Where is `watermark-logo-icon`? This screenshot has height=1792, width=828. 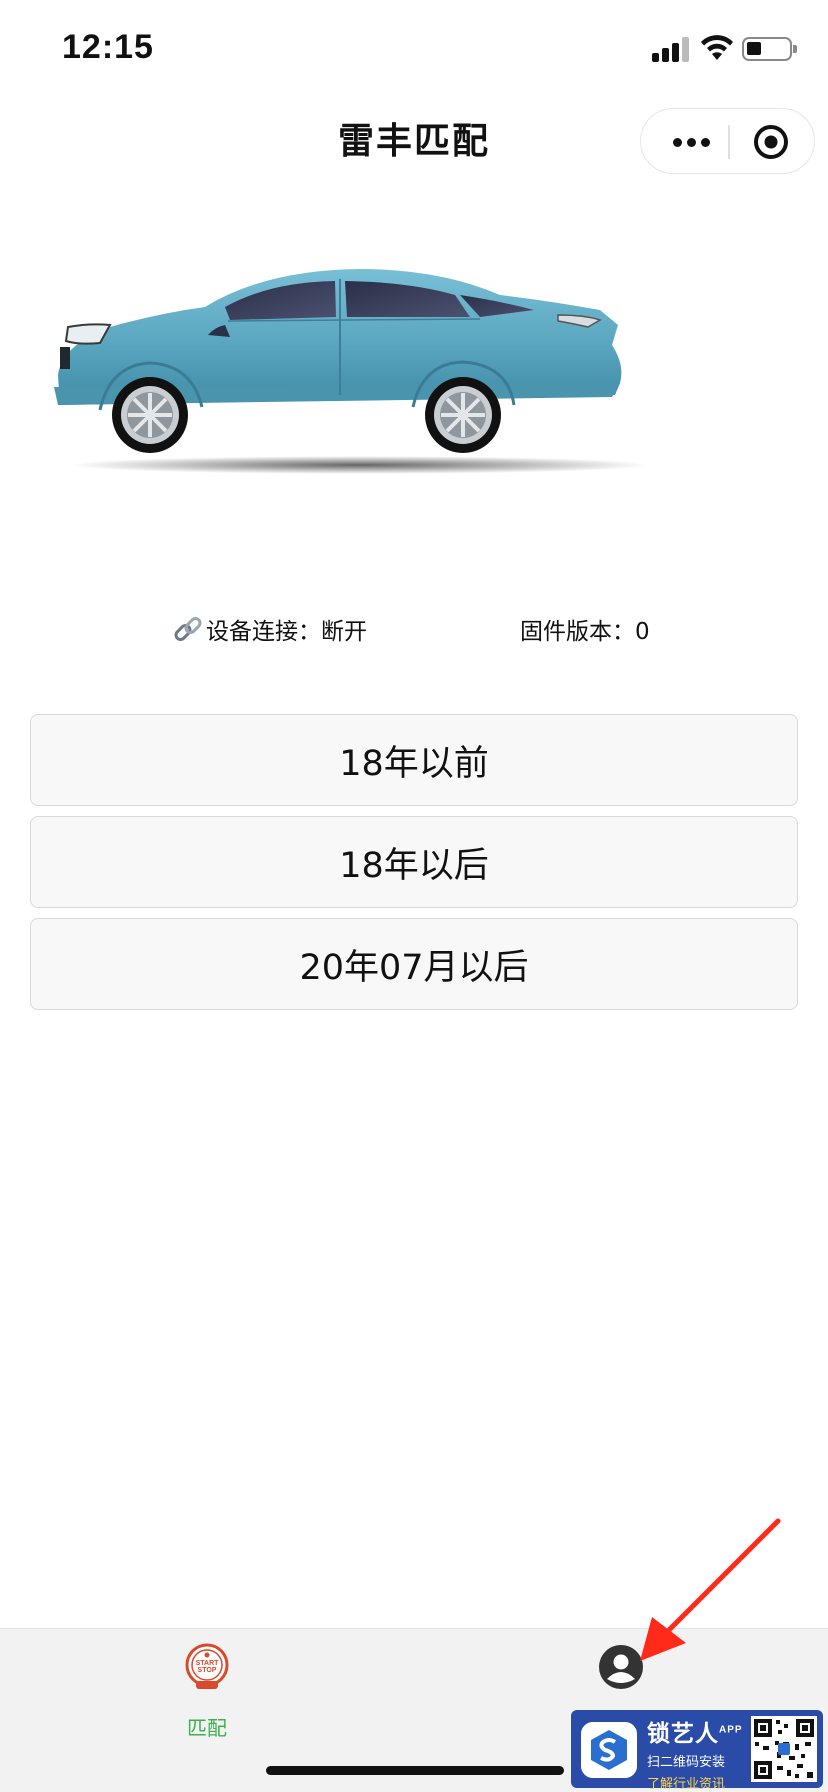 watermark-logo-icon is located at coordinates (609, 1750).